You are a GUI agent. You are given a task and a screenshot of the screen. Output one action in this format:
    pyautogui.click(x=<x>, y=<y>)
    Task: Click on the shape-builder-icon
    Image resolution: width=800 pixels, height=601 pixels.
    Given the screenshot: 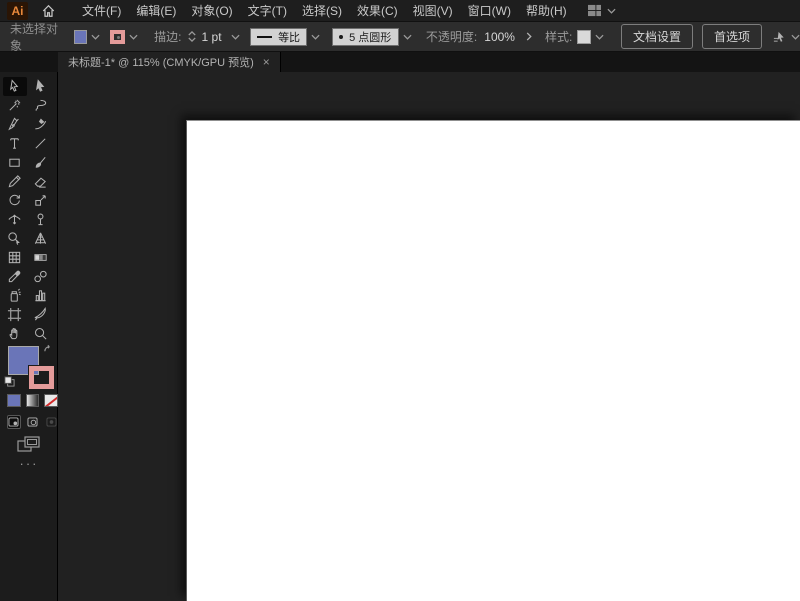 What is the action you would take?
    pyautogui.click(x=14, y=238)
    